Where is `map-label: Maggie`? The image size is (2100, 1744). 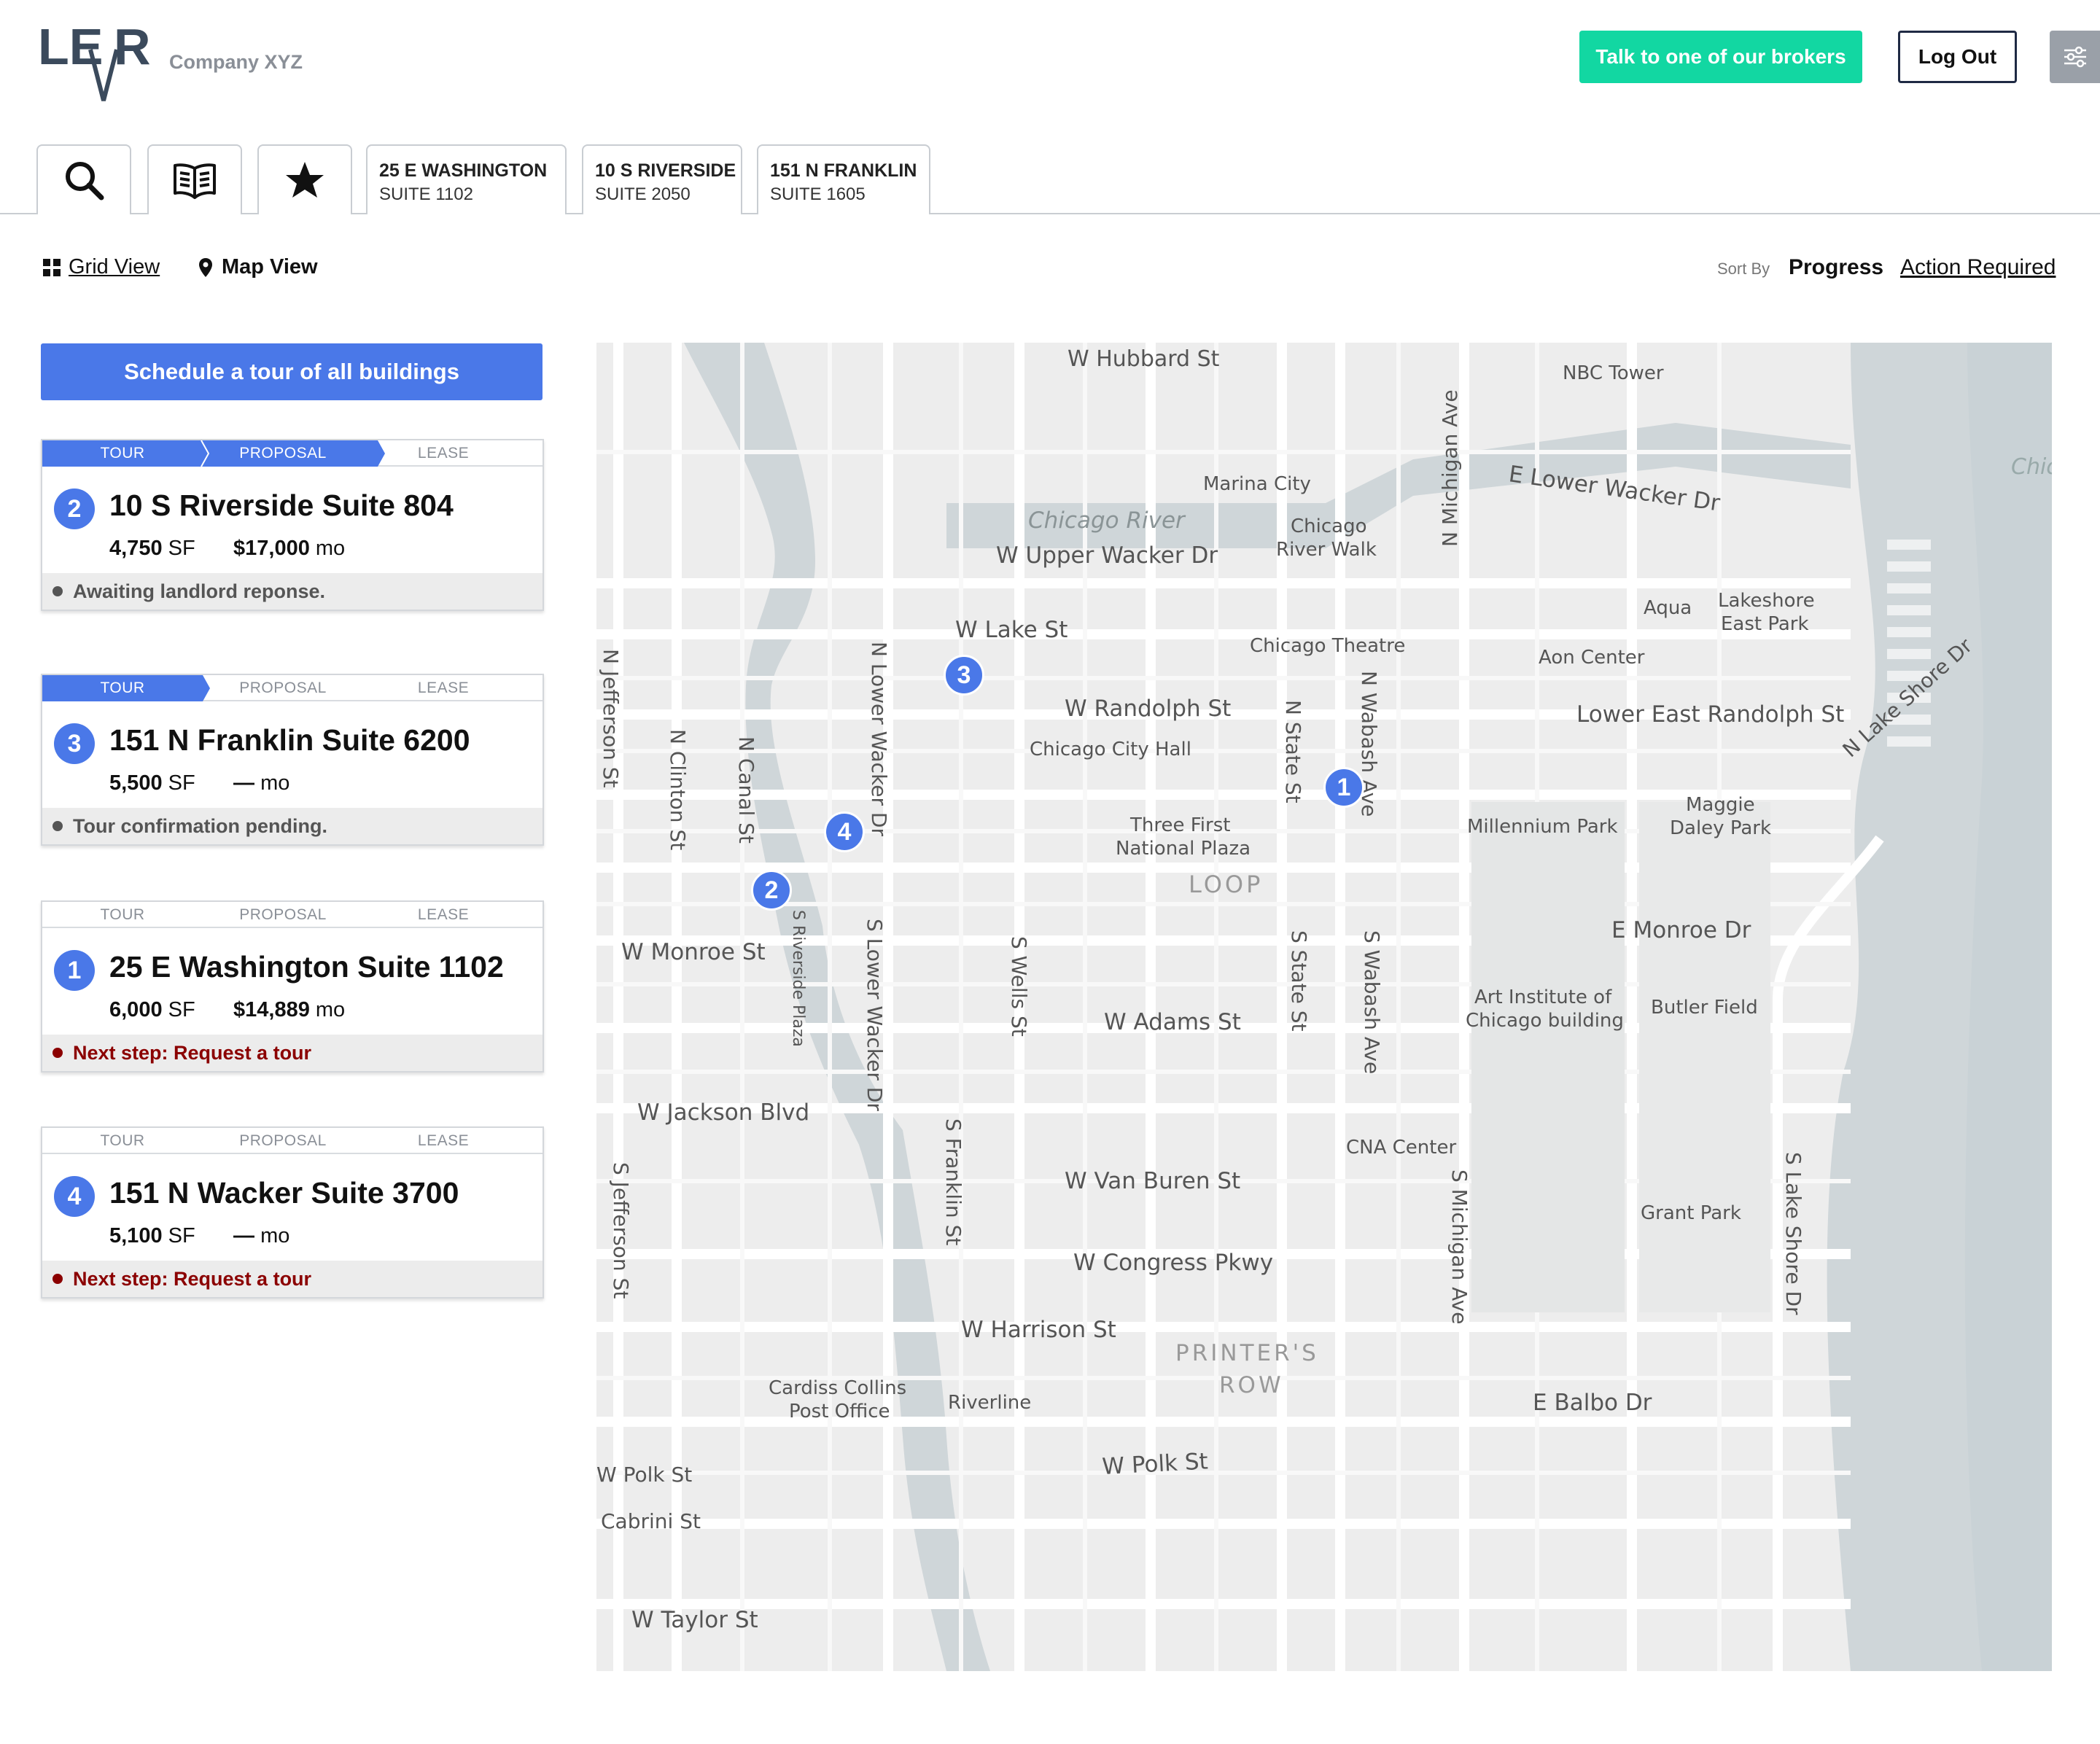
map-label: Maggie is located at coordinates (1720, 805).